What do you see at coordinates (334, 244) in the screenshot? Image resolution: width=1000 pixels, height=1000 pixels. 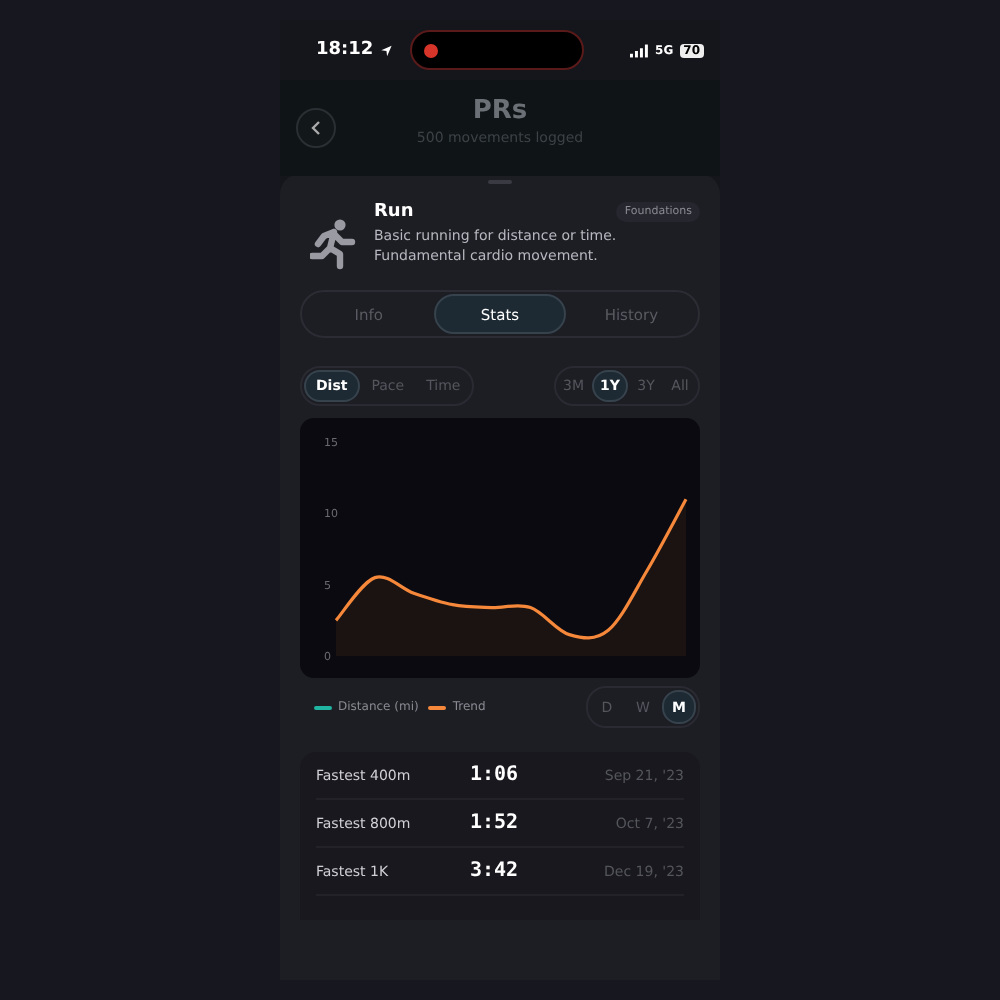 I see `runner-icon` at bounding box center [334, 244].